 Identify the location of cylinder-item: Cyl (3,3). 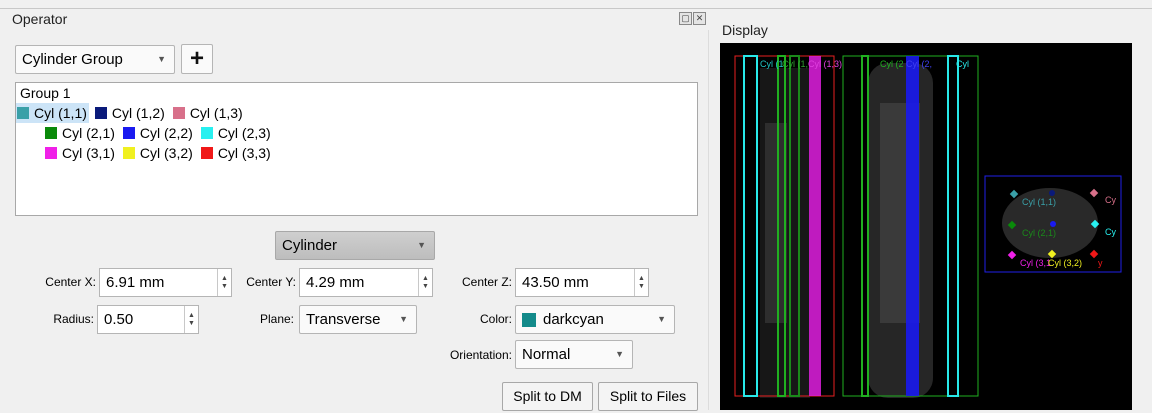
(236, 153).